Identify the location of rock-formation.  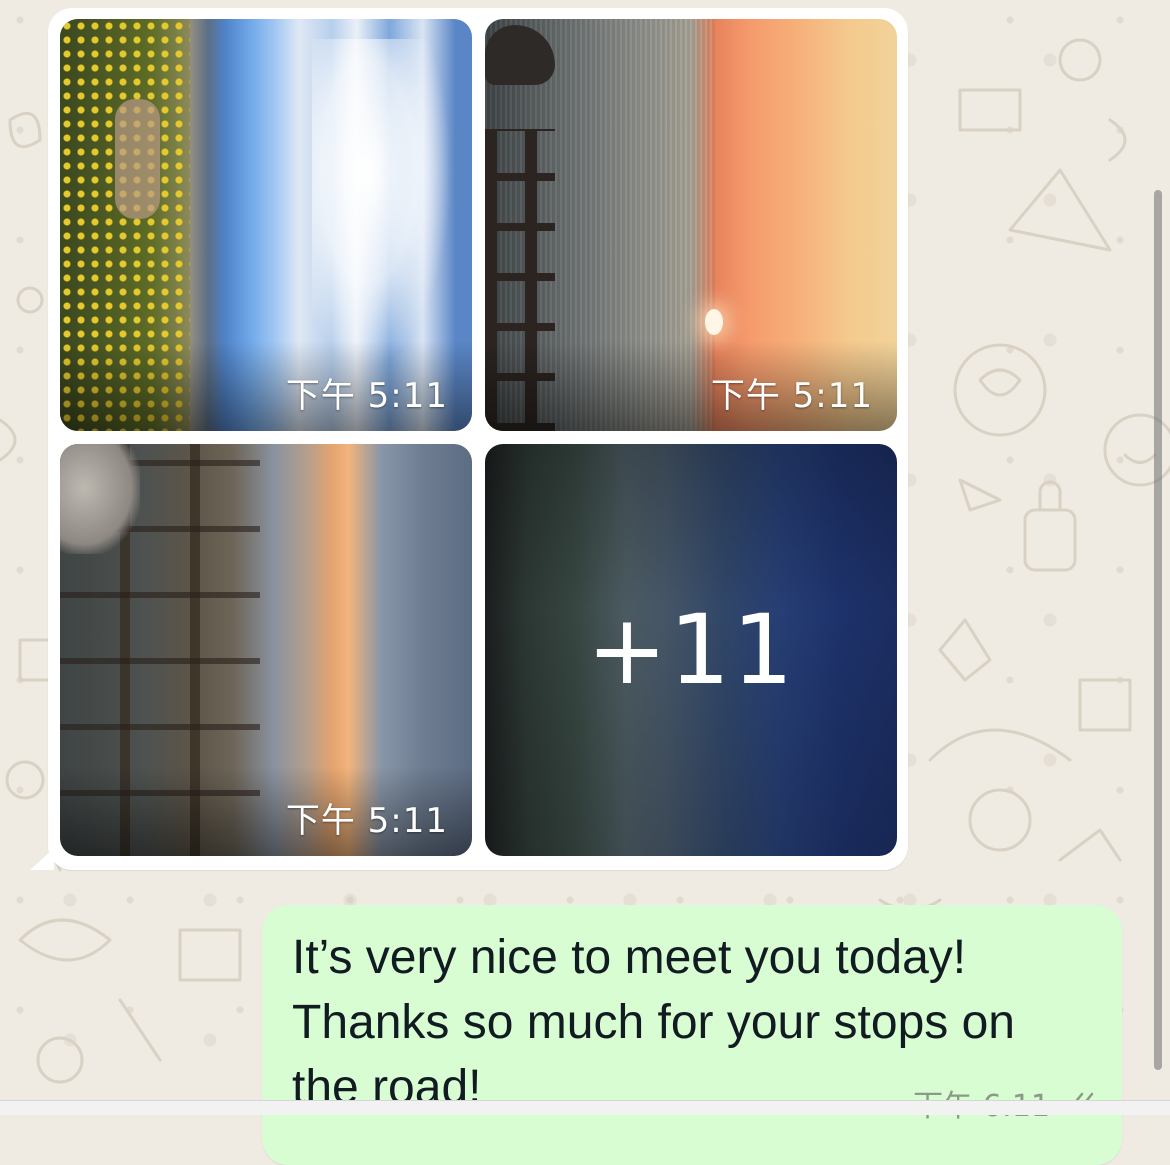
(100, 499).